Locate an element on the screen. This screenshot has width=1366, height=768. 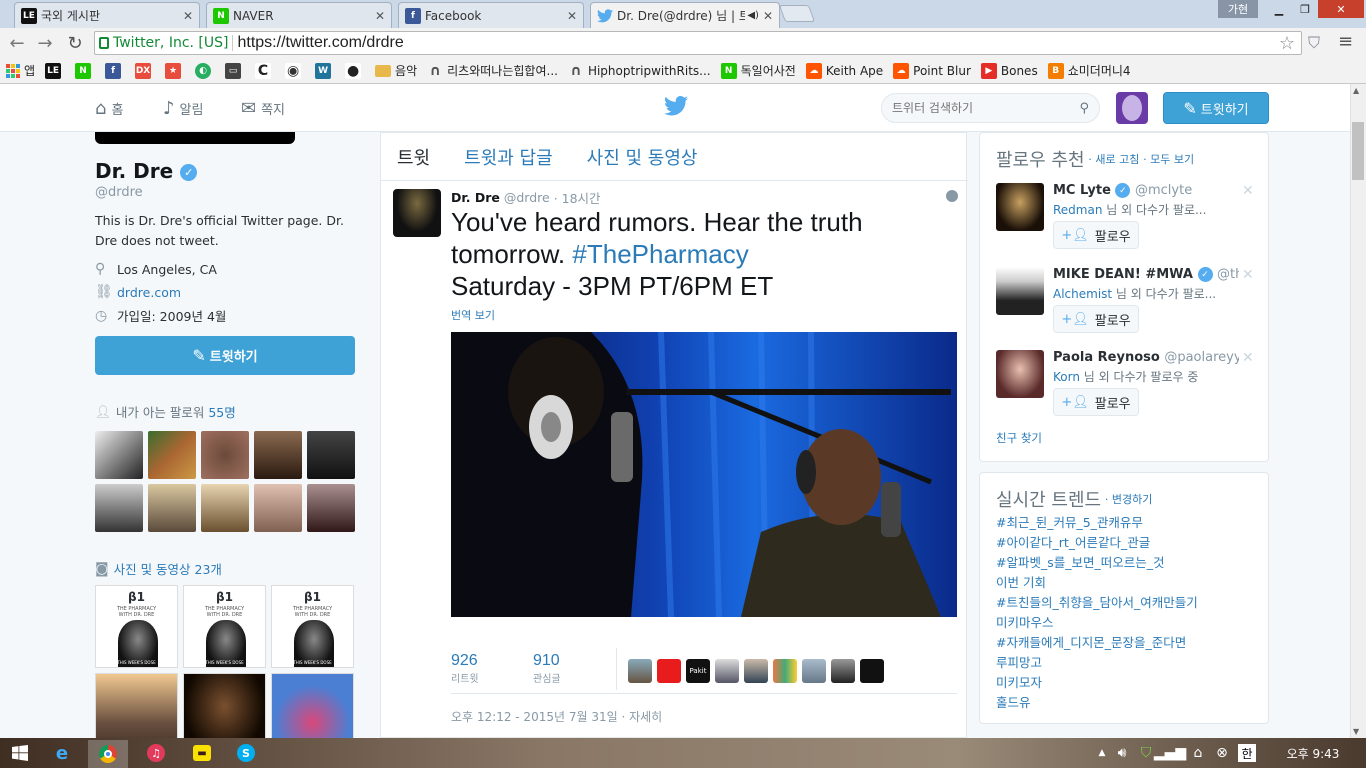
tab-foreign-board: LE 국외 게시판 ✕ is located at coordinates (107, 15).